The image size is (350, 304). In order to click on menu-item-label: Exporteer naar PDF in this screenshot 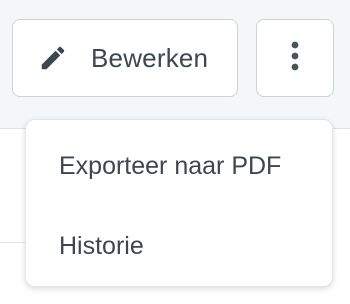, I will do `click(170, 165)`.